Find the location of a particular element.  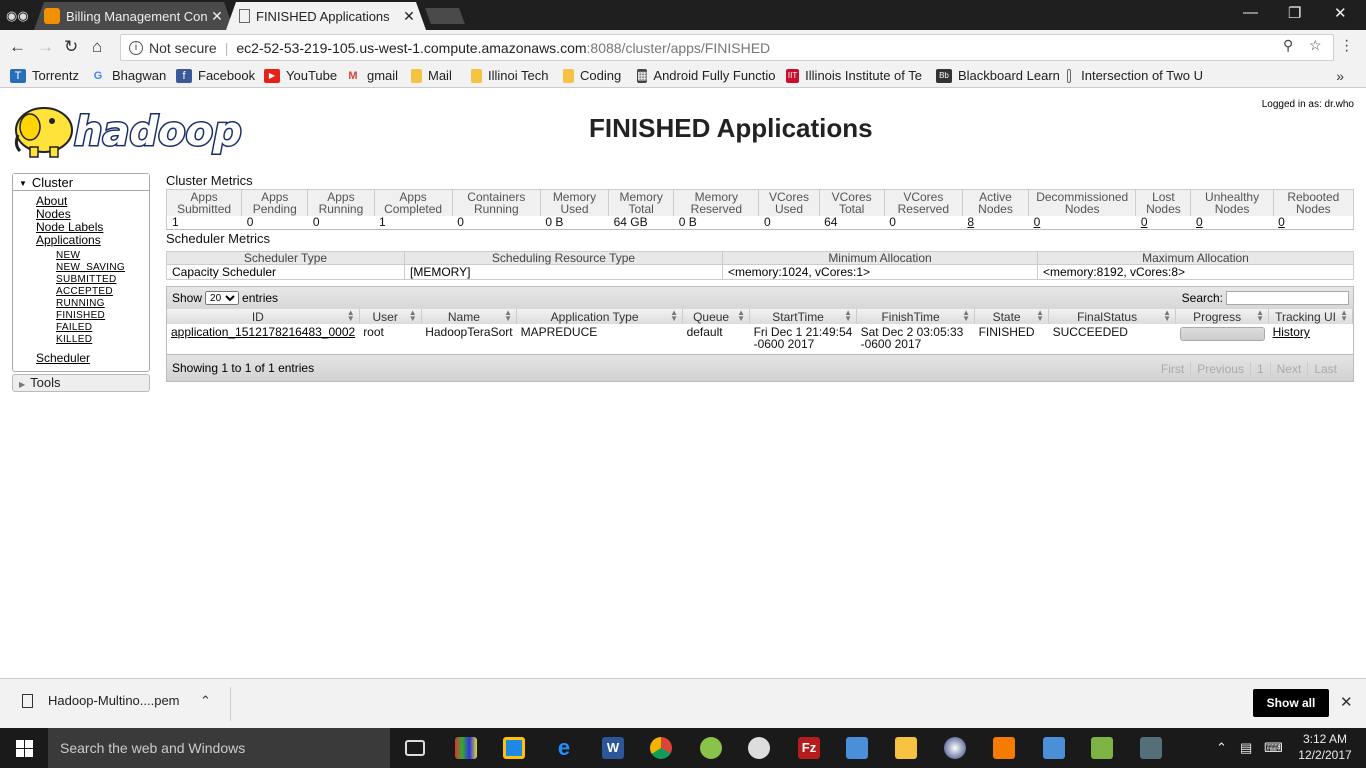

cluster-header: ▼ Cluster is located at coordinates (81, 182).